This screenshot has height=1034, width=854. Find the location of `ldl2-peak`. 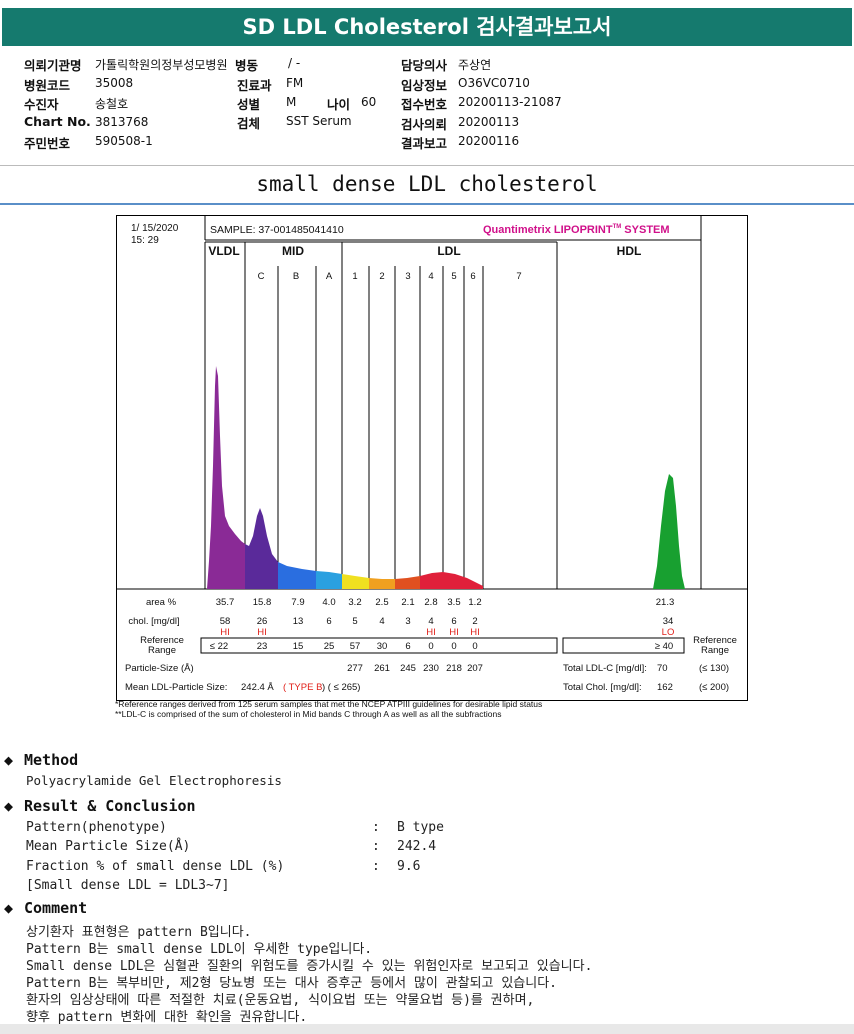

ldl2-peak is located at coordinates (382, 583).